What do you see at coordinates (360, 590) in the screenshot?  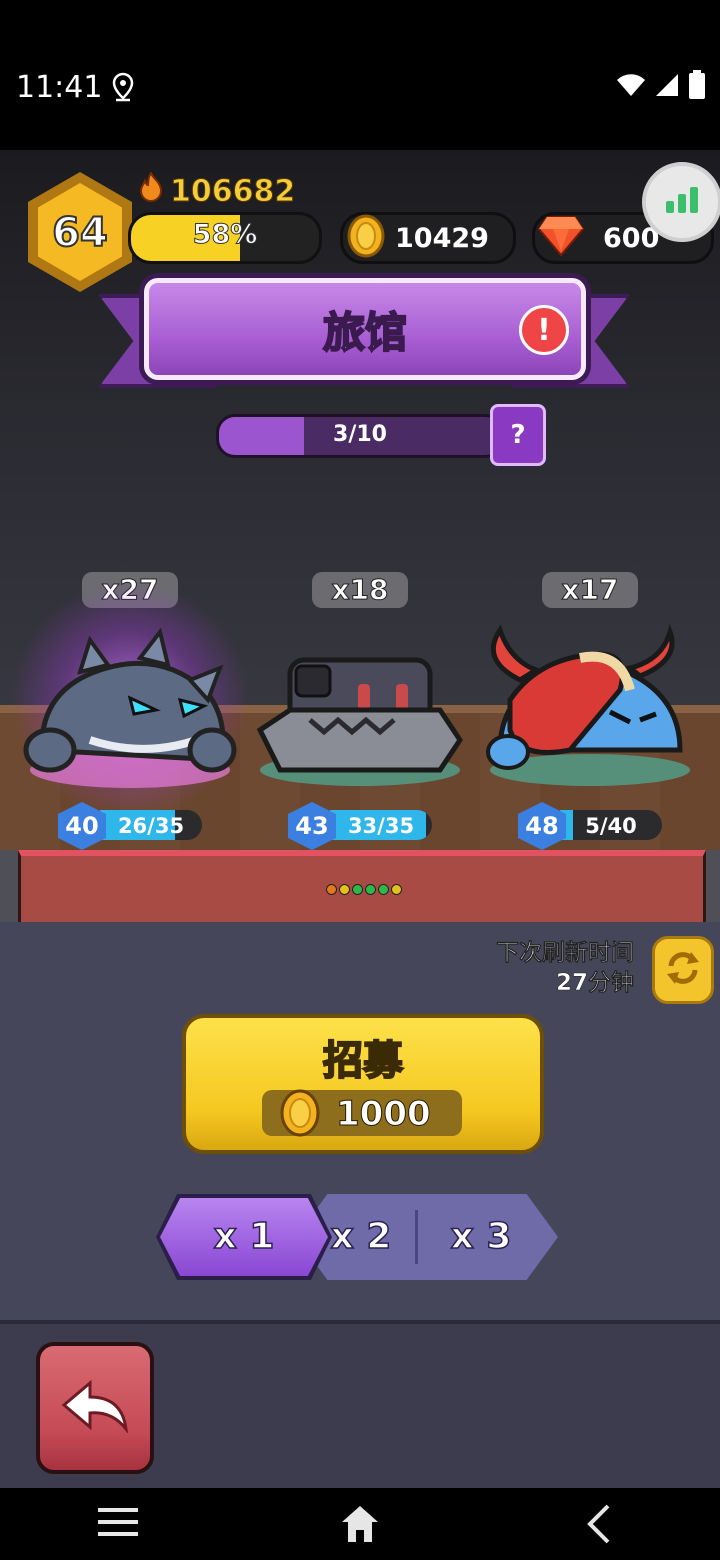 I see `hero-count-badge: x18` at bounding box center [360, 590].